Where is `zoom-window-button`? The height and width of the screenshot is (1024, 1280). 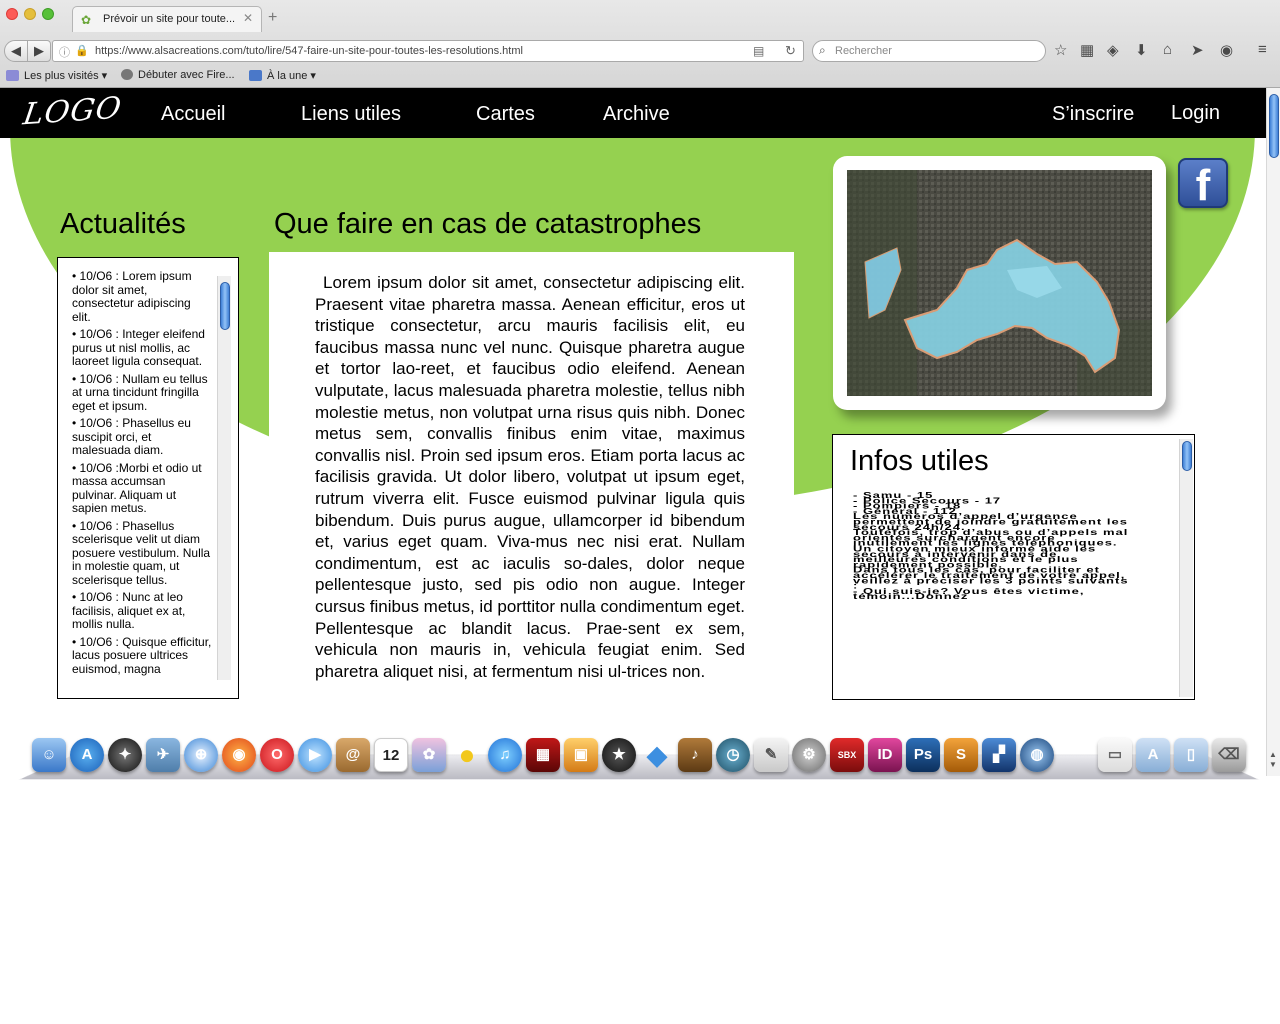 zoom-window-button is located at coordinates (48, 14).